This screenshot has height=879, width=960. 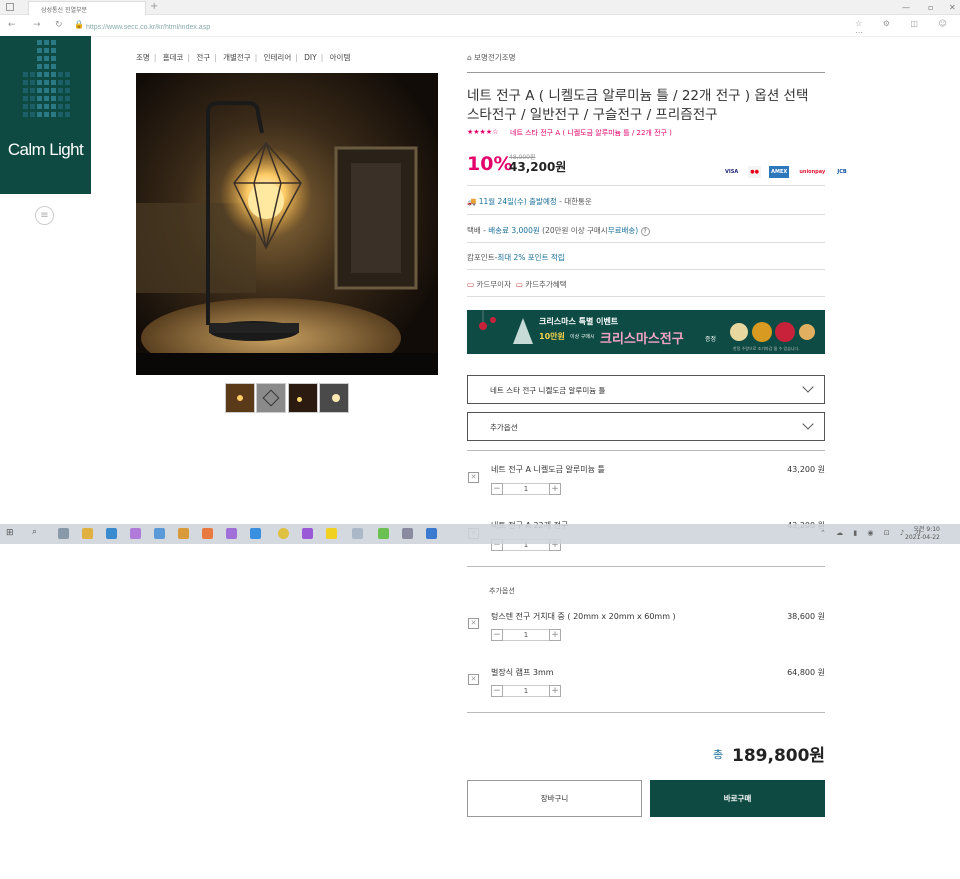 What do you see at coordinates (502, 591) in the screenshot?
I see `addon-label: 추가옵션` at bounding box center [502, 591].